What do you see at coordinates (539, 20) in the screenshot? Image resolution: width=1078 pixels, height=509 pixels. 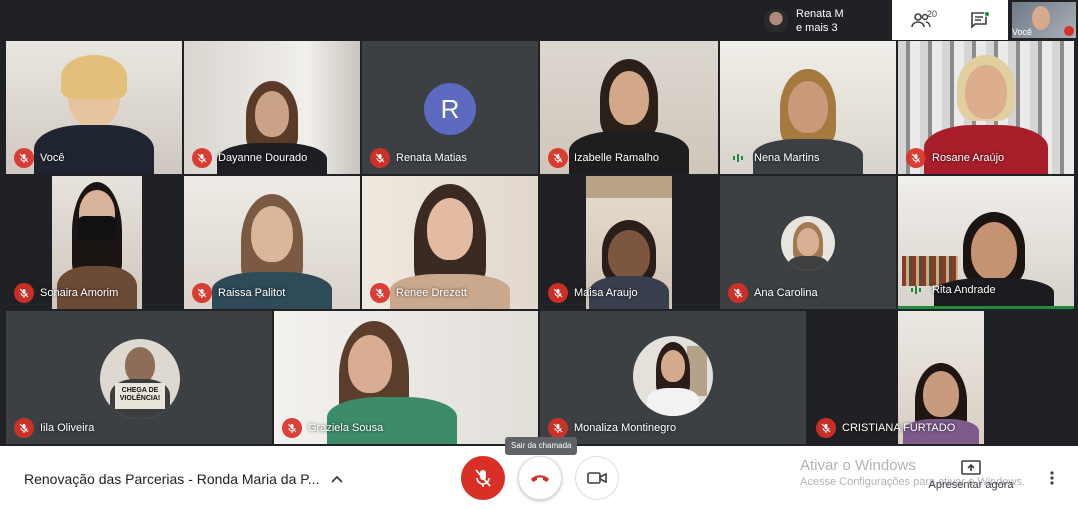 I see `top-bar: Renata M e mais 3 20 Você` at bounding box center [539, 20].